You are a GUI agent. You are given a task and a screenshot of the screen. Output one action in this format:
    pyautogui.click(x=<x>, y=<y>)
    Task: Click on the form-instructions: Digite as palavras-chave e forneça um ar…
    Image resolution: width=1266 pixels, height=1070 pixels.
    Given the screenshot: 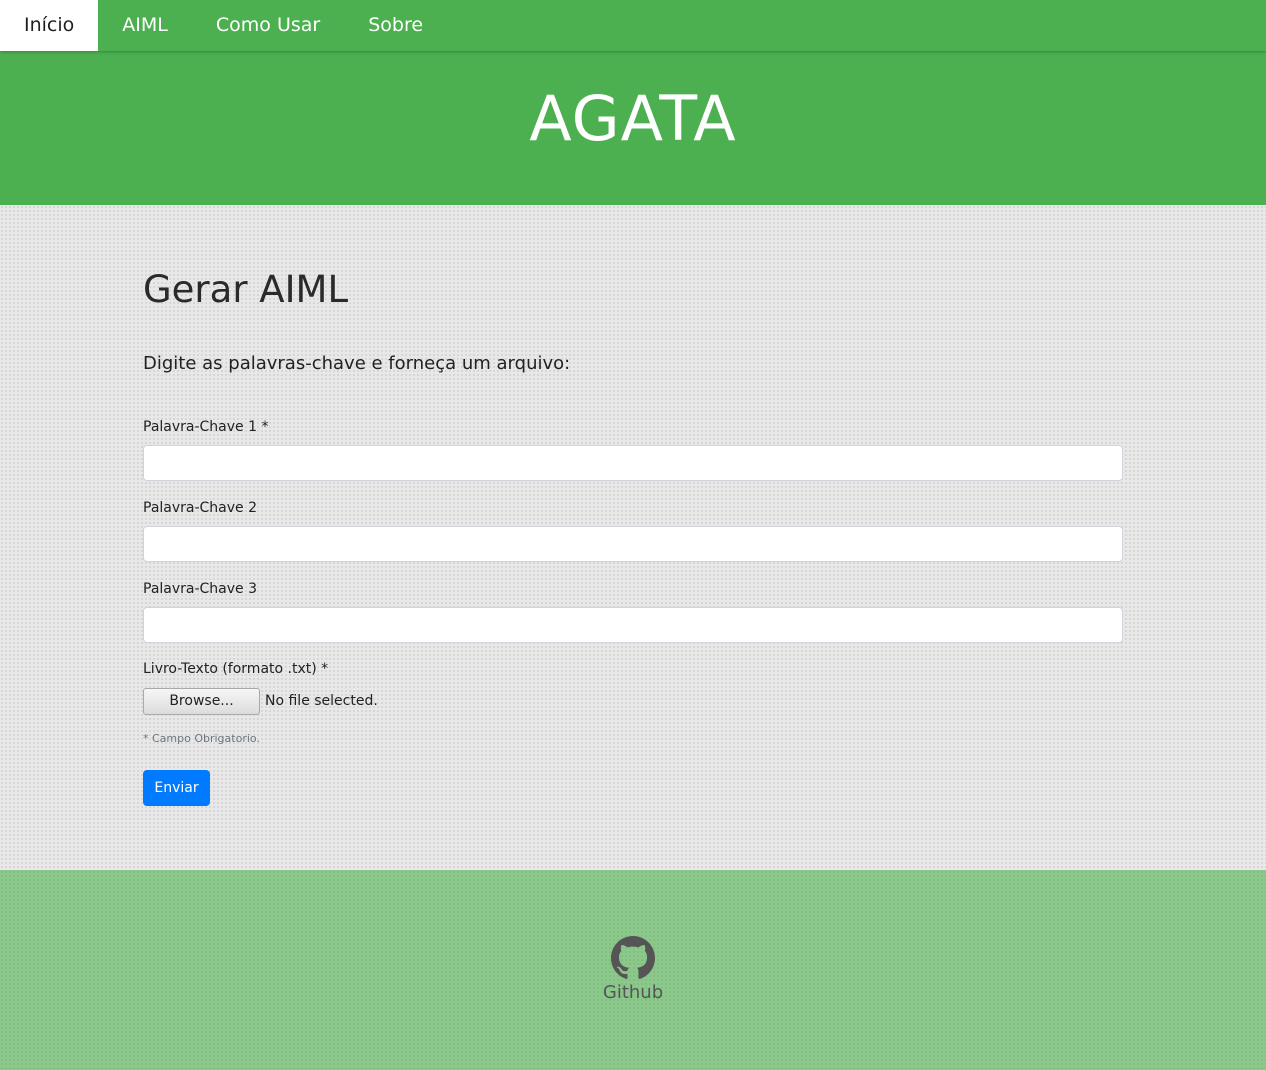 What is the action you would take?
    pyautogui.click(x=357, y=363)
    